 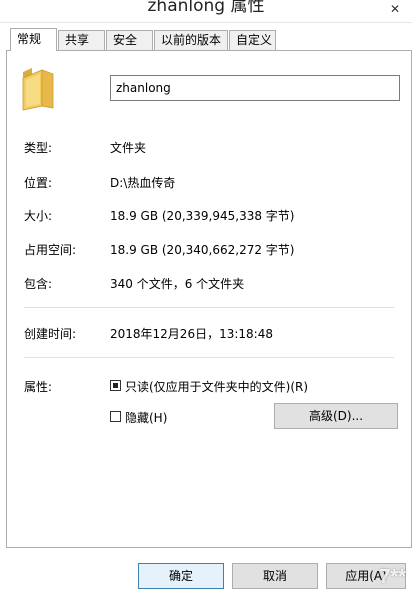 I want to click on size-label: 大小:, so click(x=38, y=216).